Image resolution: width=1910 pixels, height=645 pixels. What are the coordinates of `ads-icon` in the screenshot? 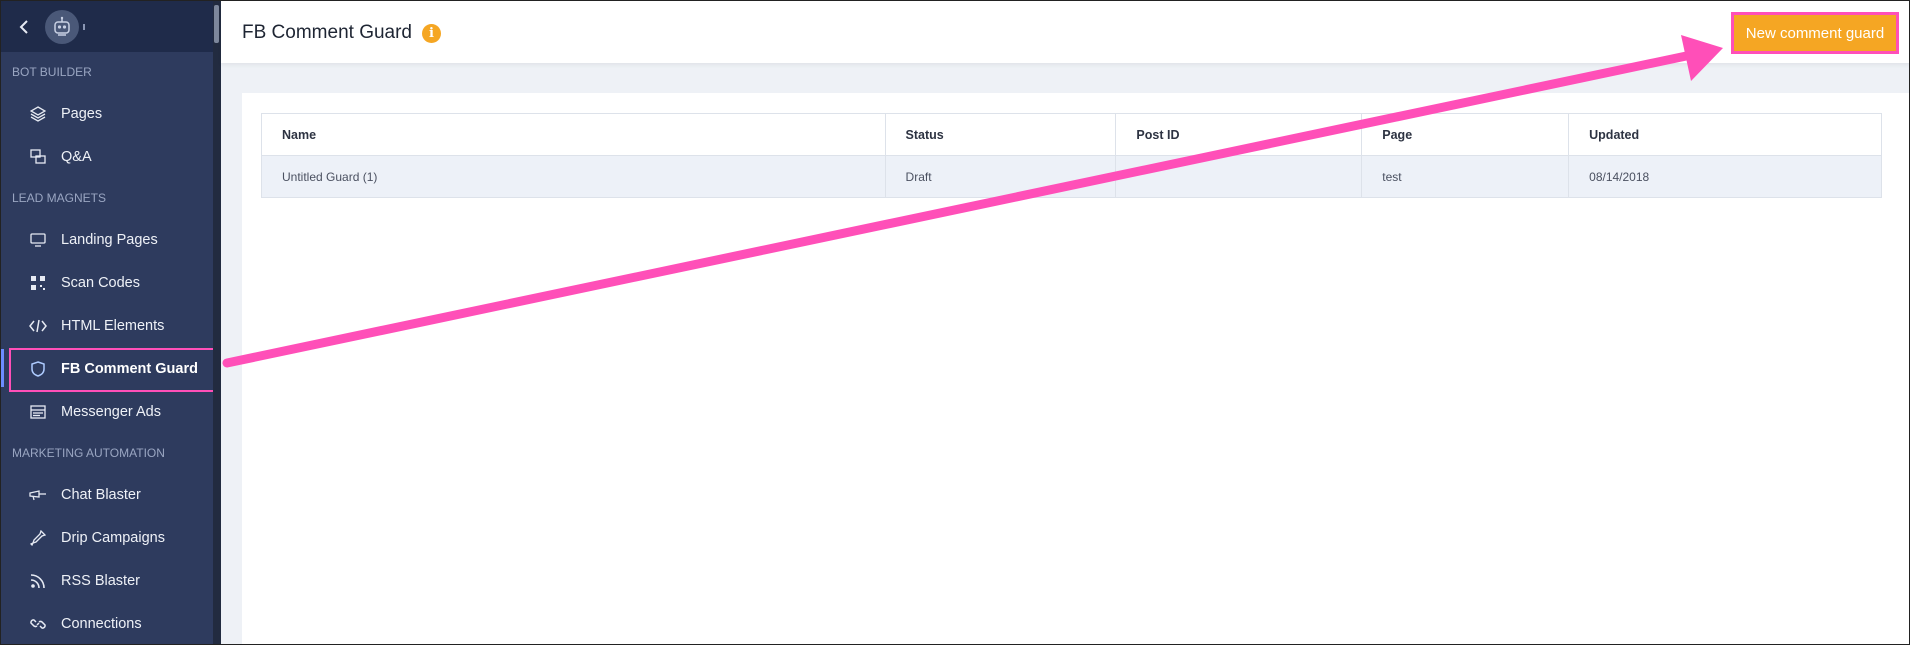 It's located at (38, 412).